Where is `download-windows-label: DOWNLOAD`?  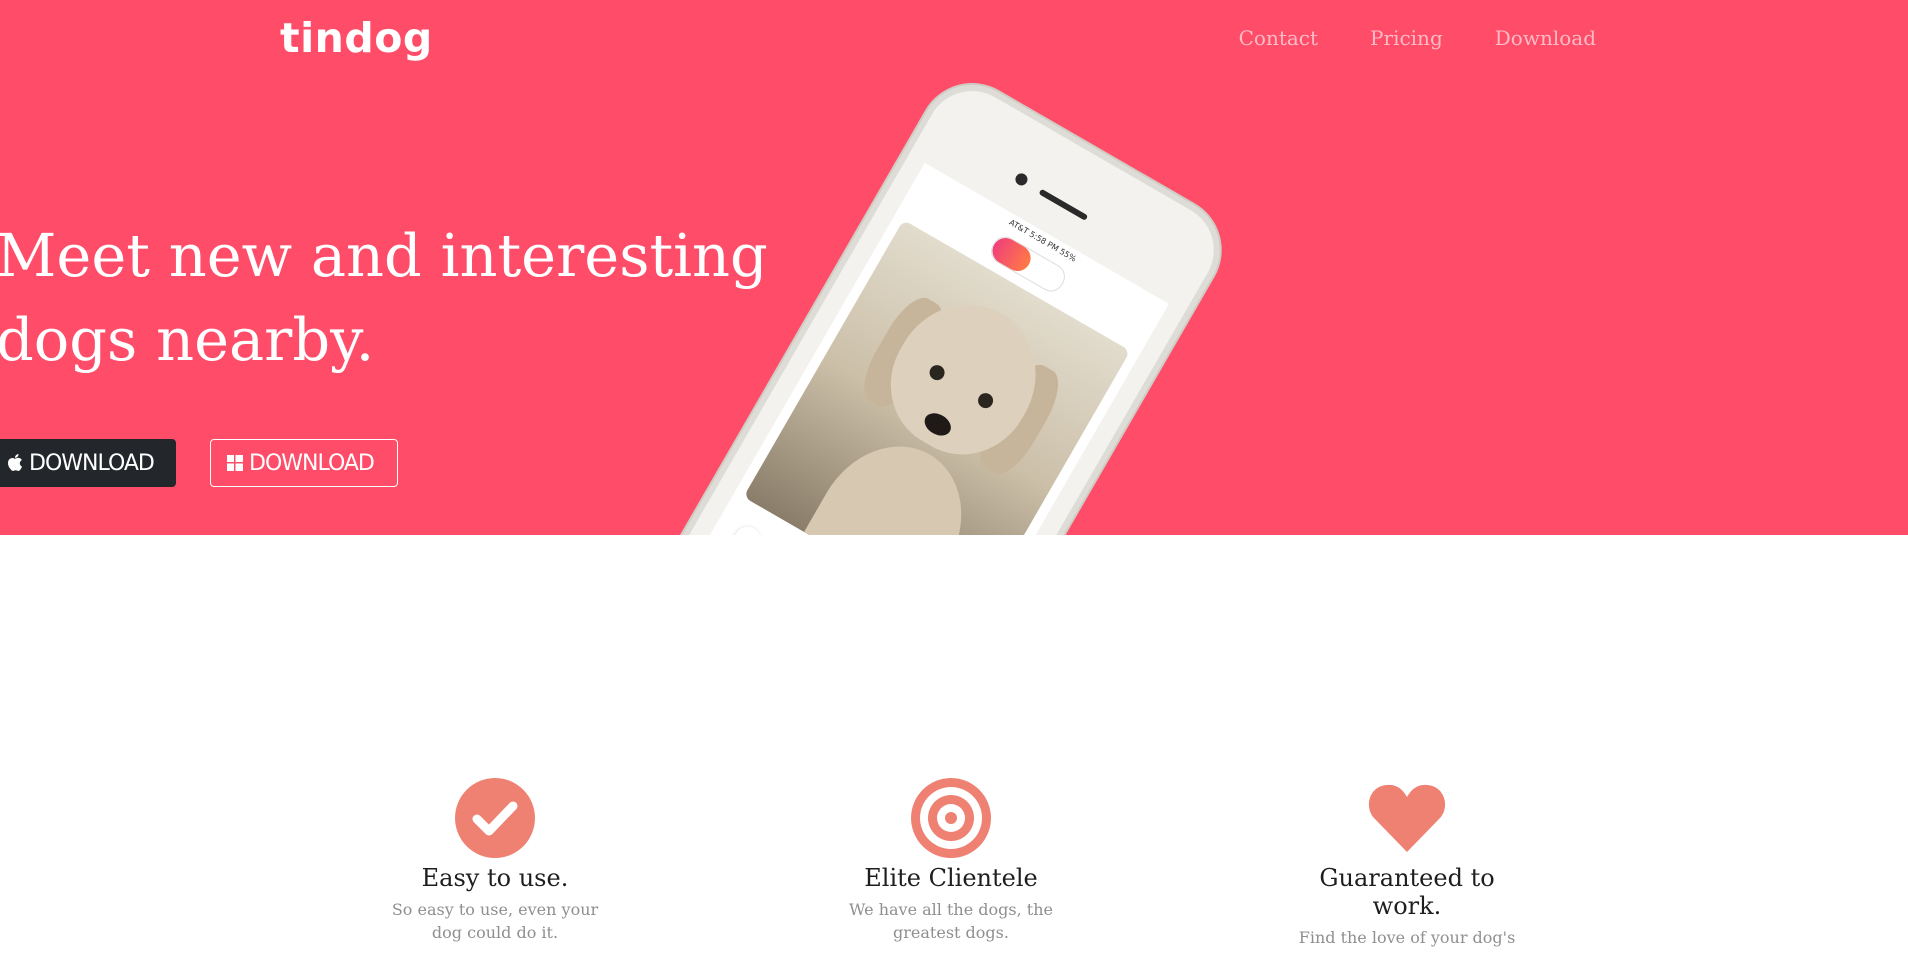 download-windows-label: DOWNLOAD is located at coordinates (312, 463).